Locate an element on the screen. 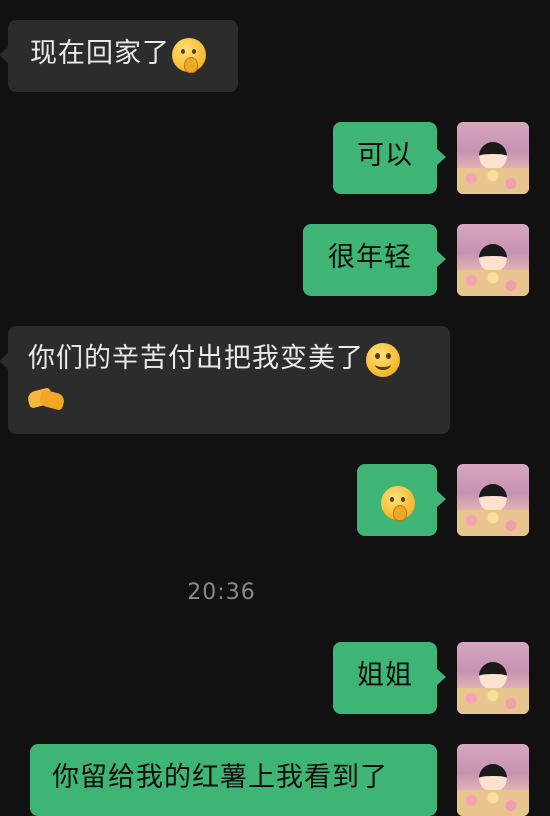 This screenshot has width=550, height=816. message-bubble-outgoing: 可以 is located at coordinates (389, 158).